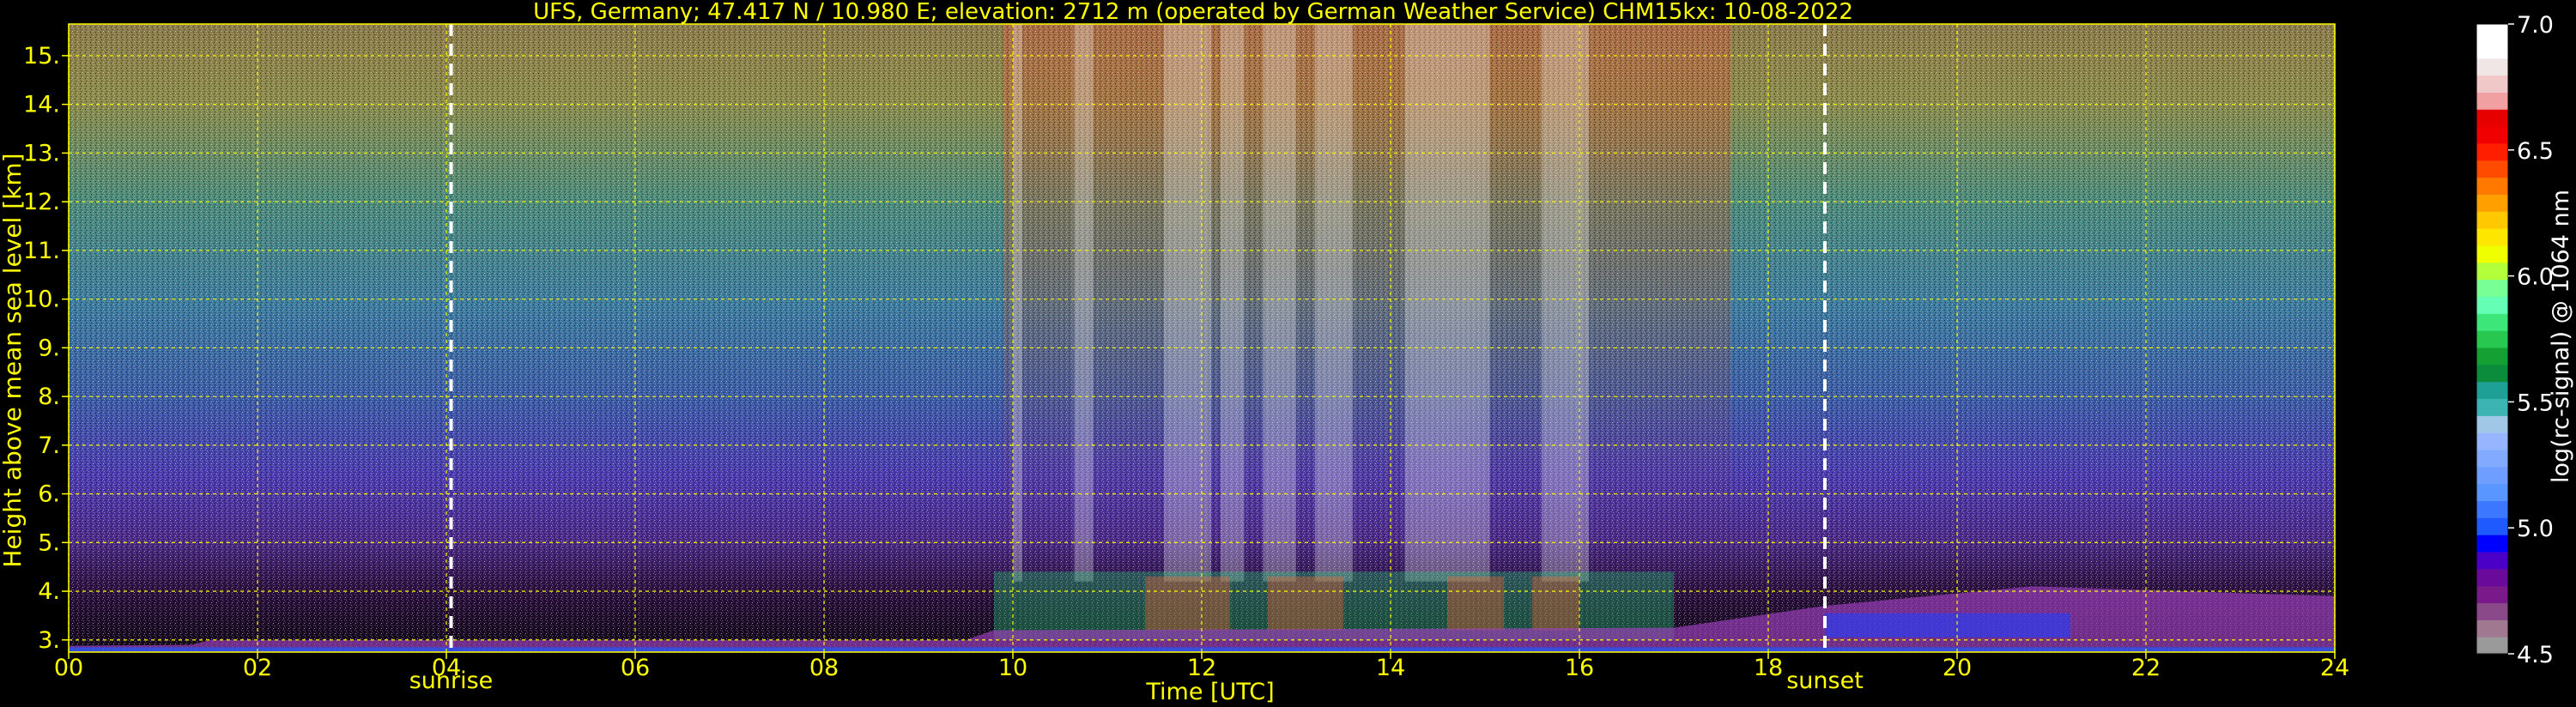 This screenshot has height=707, width=2576. I want to click on y-tick-label: 14., so click(41, 105).